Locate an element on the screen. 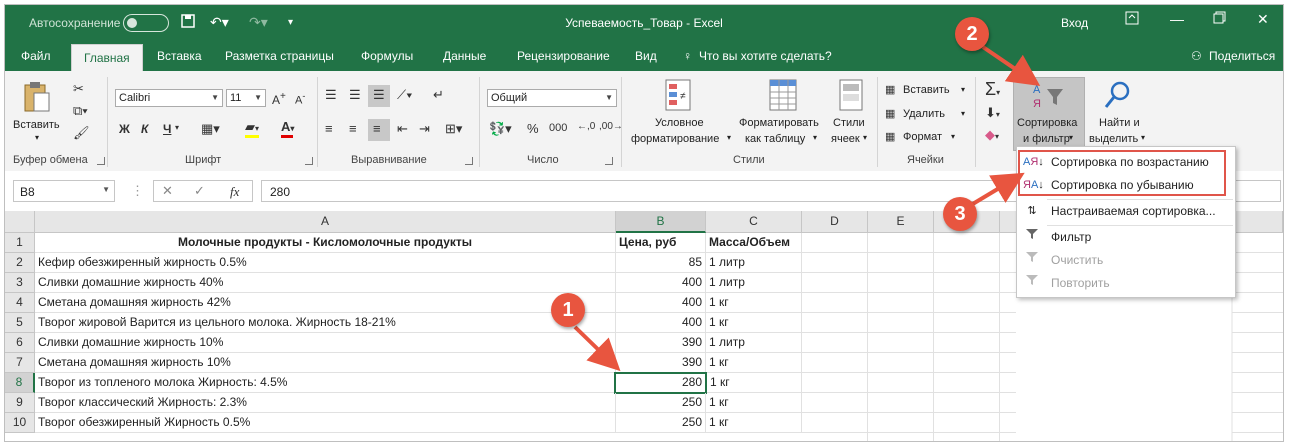  step-marker-2: 2 is located at coordinates (972, 34).